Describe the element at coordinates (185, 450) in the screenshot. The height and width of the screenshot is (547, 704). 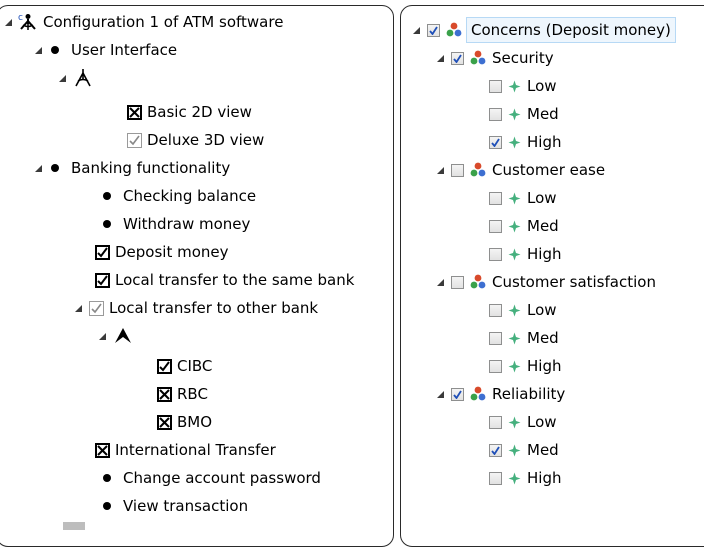
I see `tree-row-international-transfer: International Transfer` at that location.